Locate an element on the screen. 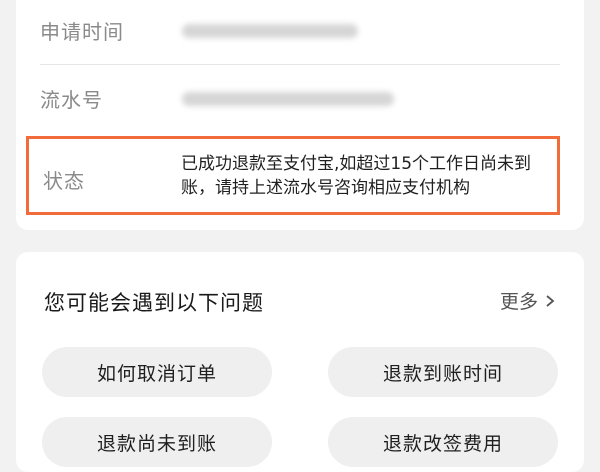 The image size is (600, 472). serial-number-label: 流水号 is located at coordinates (71, 100).